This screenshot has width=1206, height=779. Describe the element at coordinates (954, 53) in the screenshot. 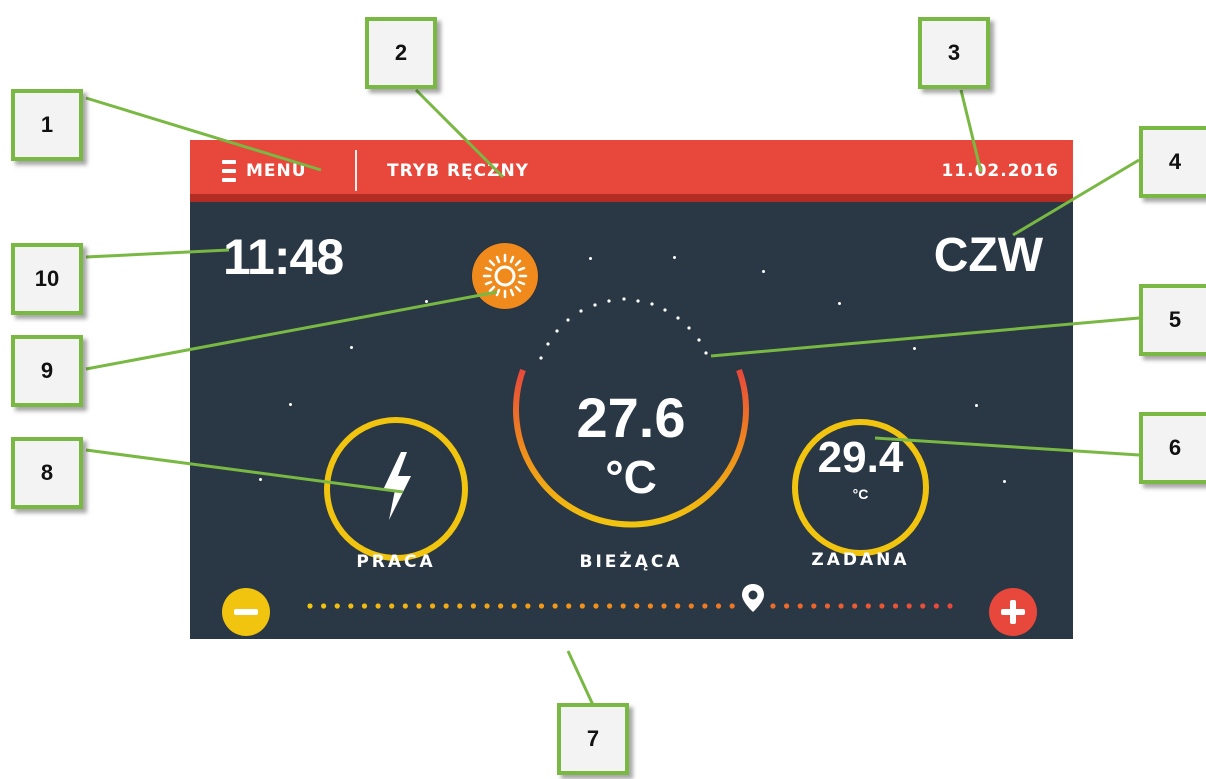

I see `callout-3: 3` at that location.